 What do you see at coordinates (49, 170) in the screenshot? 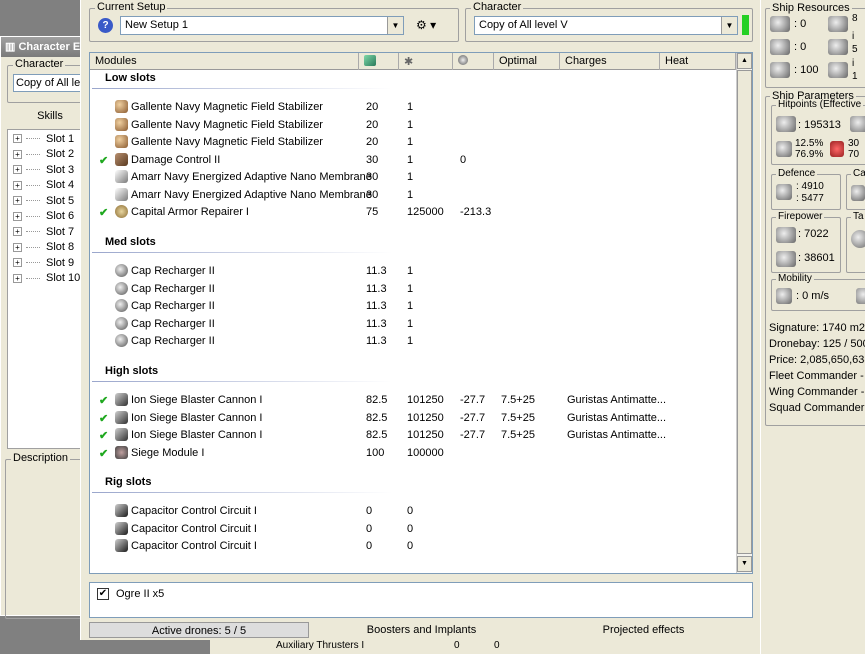
I see `skill-tree-item: + Slot 3` at bounding box center [49, 170].